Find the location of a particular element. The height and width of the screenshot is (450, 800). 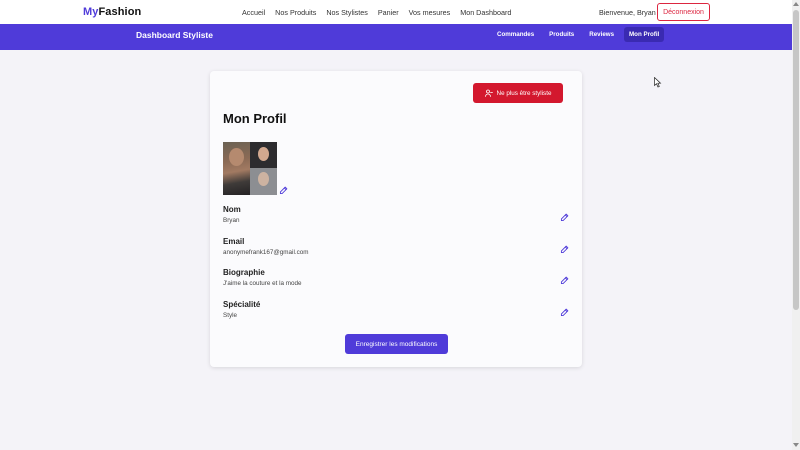

field-label: Spécialité is located at coordinates (242, 304).